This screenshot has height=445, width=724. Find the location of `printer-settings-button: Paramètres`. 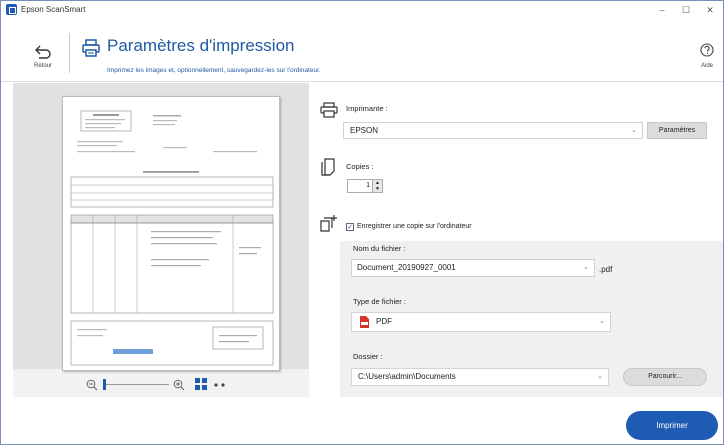

printer-settings-button: Paramètres is located at coordinates (677, 130).